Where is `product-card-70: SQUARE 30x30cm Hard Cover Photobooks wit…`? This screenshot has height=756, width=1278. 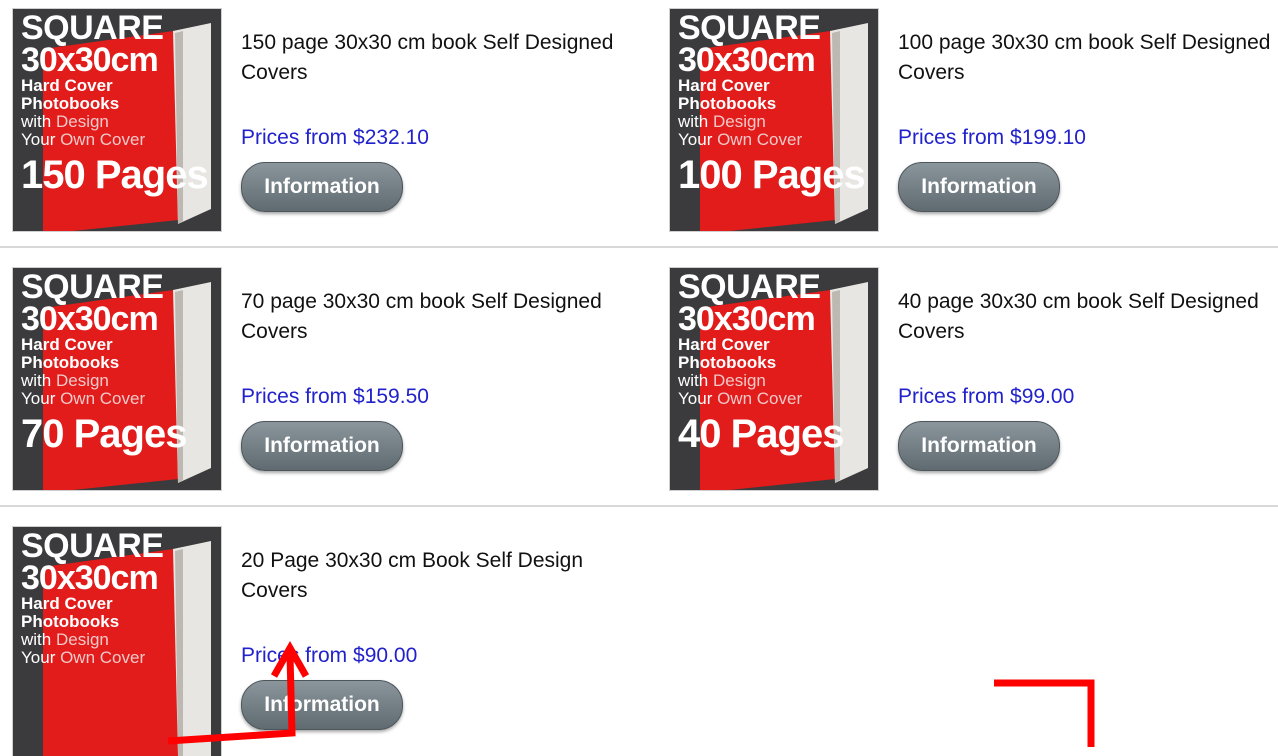 product-card-70: SQUARE 30x30cm Hard Cover Photobooks wit… is located at coordinates (310, 375).